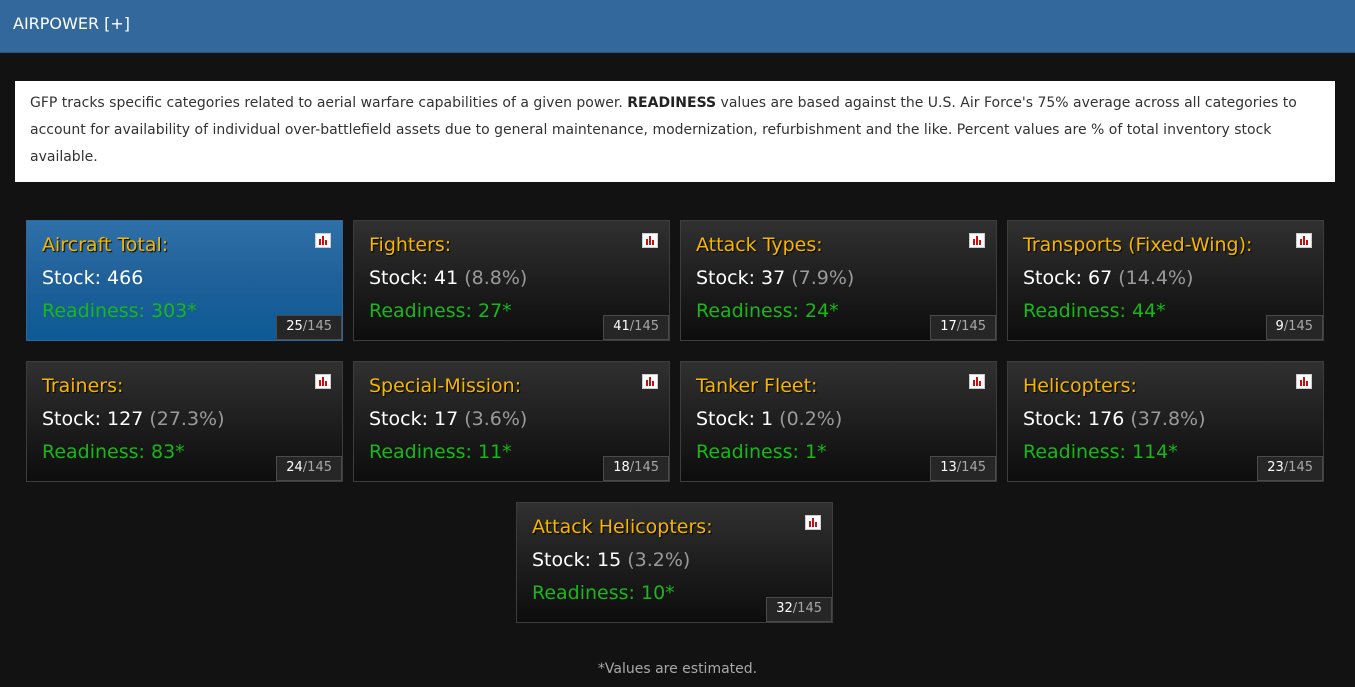 The width and height of the screenshot is (1355, 687). What do you see at coordinates (113, 452) in the screenshot?
I see `card-readiness: Readiness: 83*` at bounding box center [113, 452].